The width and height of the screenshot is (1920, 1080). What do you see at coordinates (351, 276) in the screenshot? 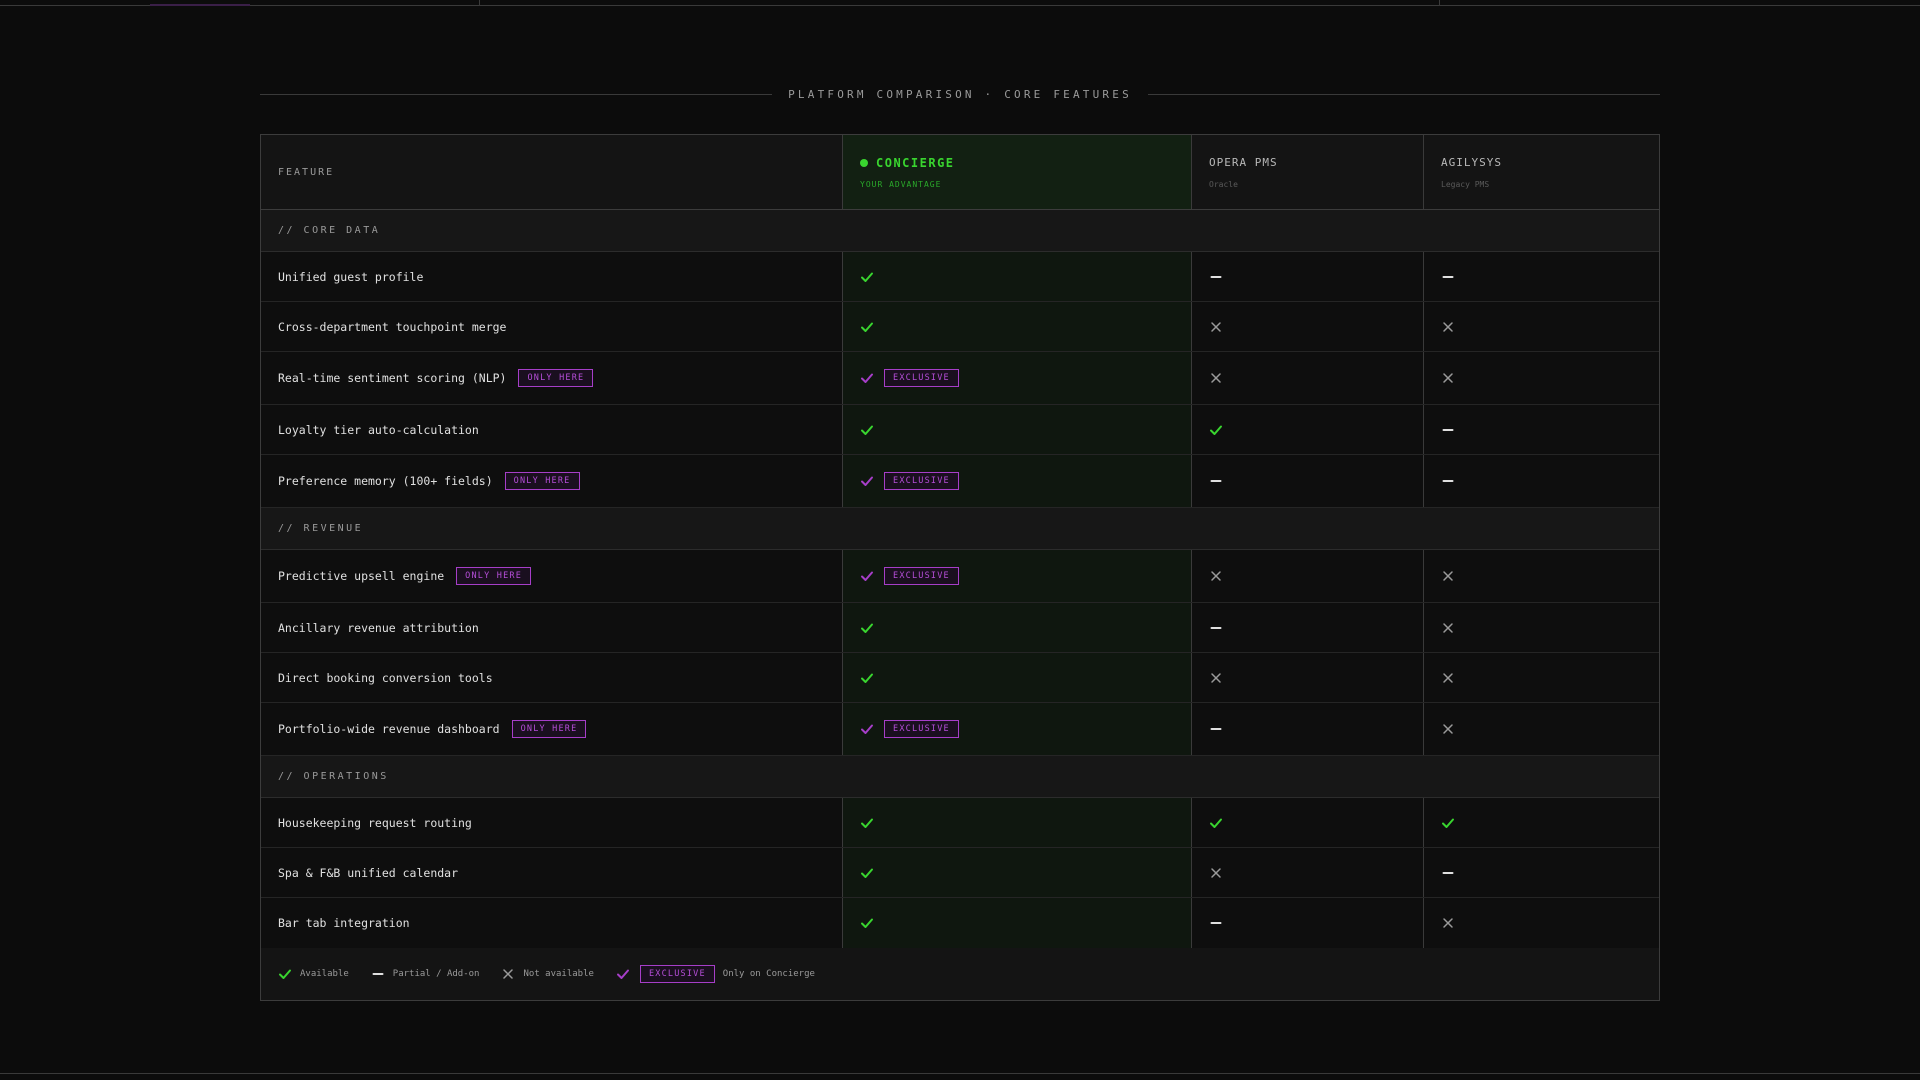
I see `feature-label: Unified guest profile` at bounding box center [351, 276].